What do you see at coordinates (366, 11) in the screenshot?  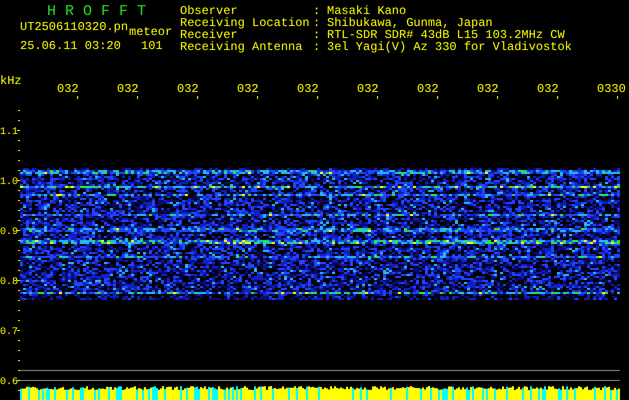 I see `field-value: Masaki Kano` at bounding box center [366, 11].